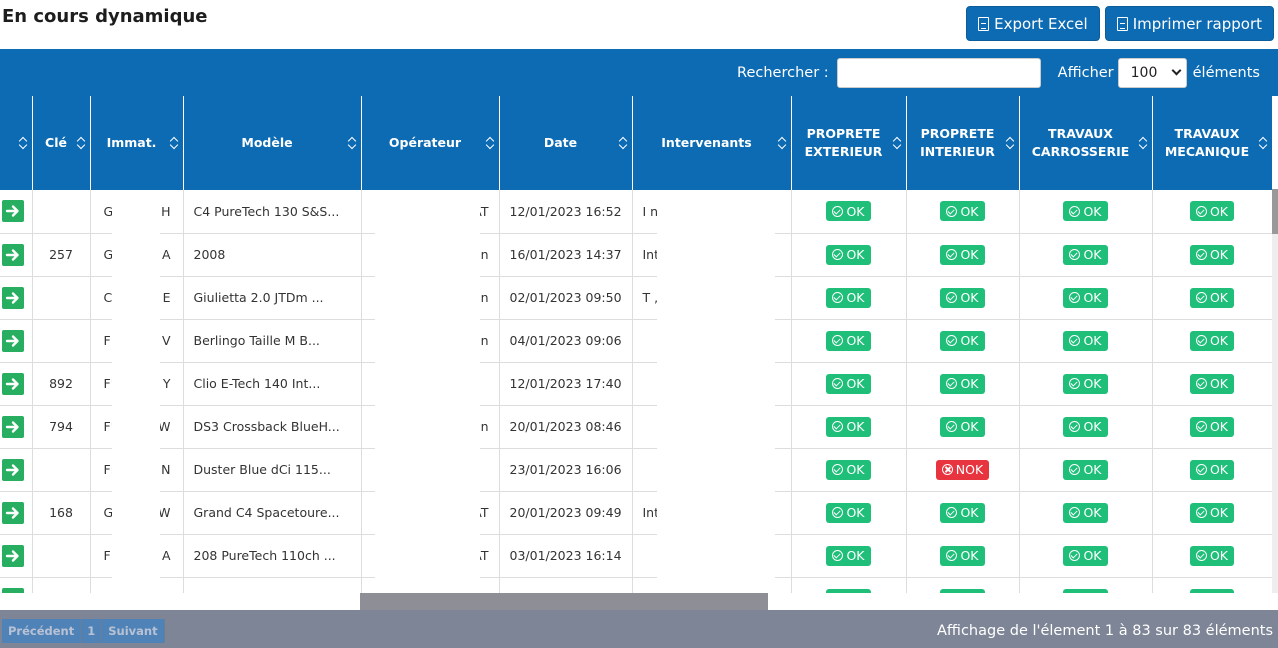  What do you see at coordinates (92, 631) in the screenshot?
I see `page-1-button: 1` at bounding box center [92, 631].